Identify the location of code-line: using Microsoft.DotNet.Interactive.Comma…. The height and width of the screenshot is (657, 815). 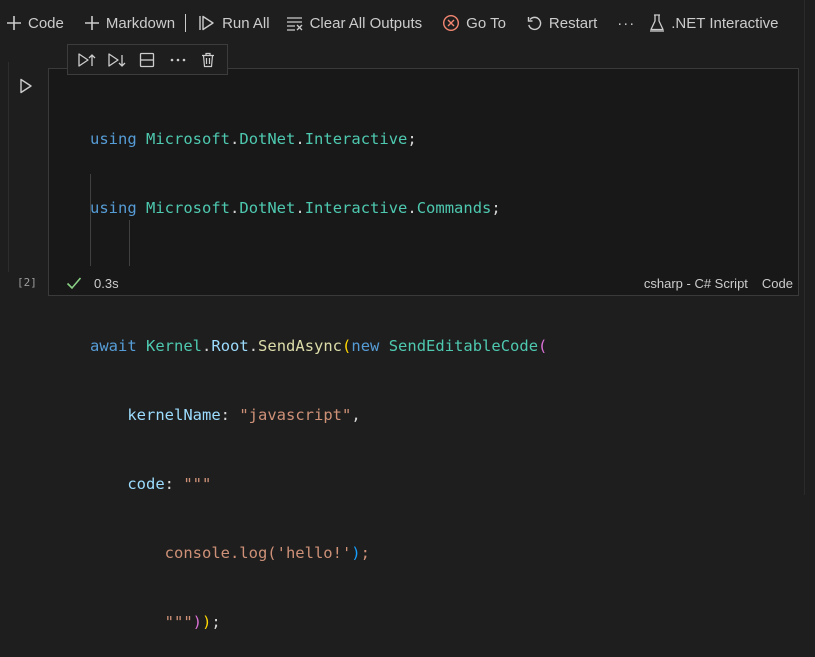
(295, 208).